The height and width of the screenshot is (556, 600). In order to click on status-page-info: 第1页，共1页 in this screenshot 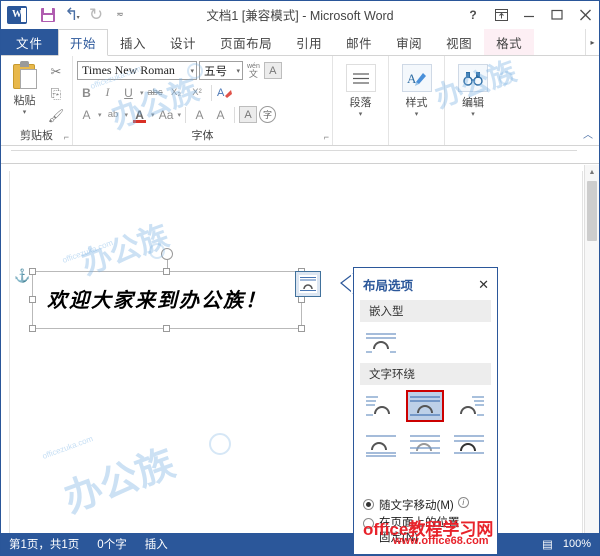, I will do `click(44, 544)`.